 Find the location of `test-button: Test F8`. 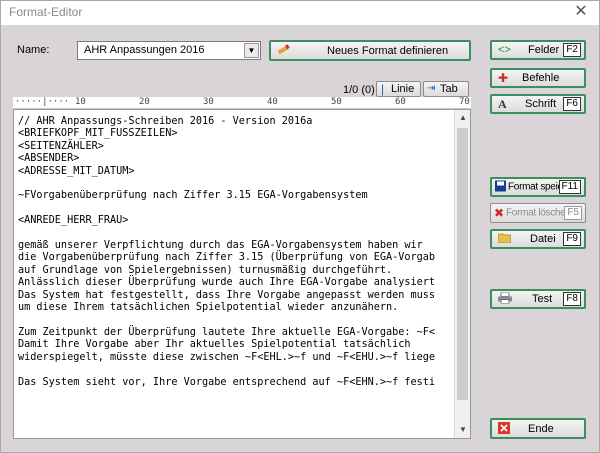

test-button: Test F8 is located at coordinates (538, 299).